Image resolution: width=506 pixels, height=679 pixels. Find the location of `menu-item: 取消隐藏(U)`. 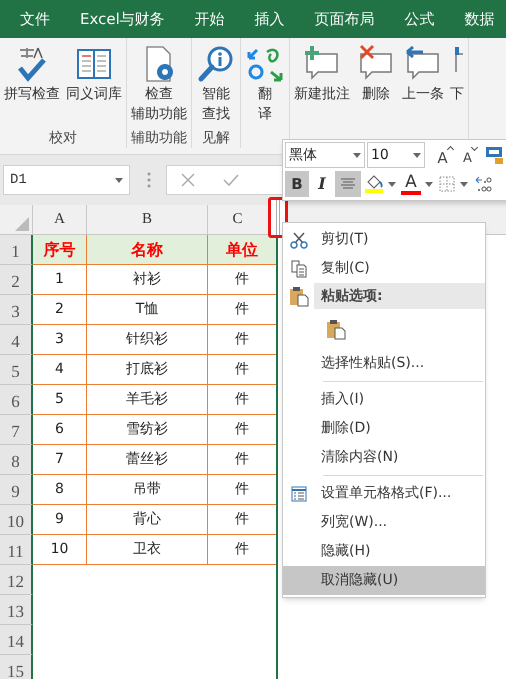

menu-item: 取消隐藏(U) is located at coordinates (384, 580).